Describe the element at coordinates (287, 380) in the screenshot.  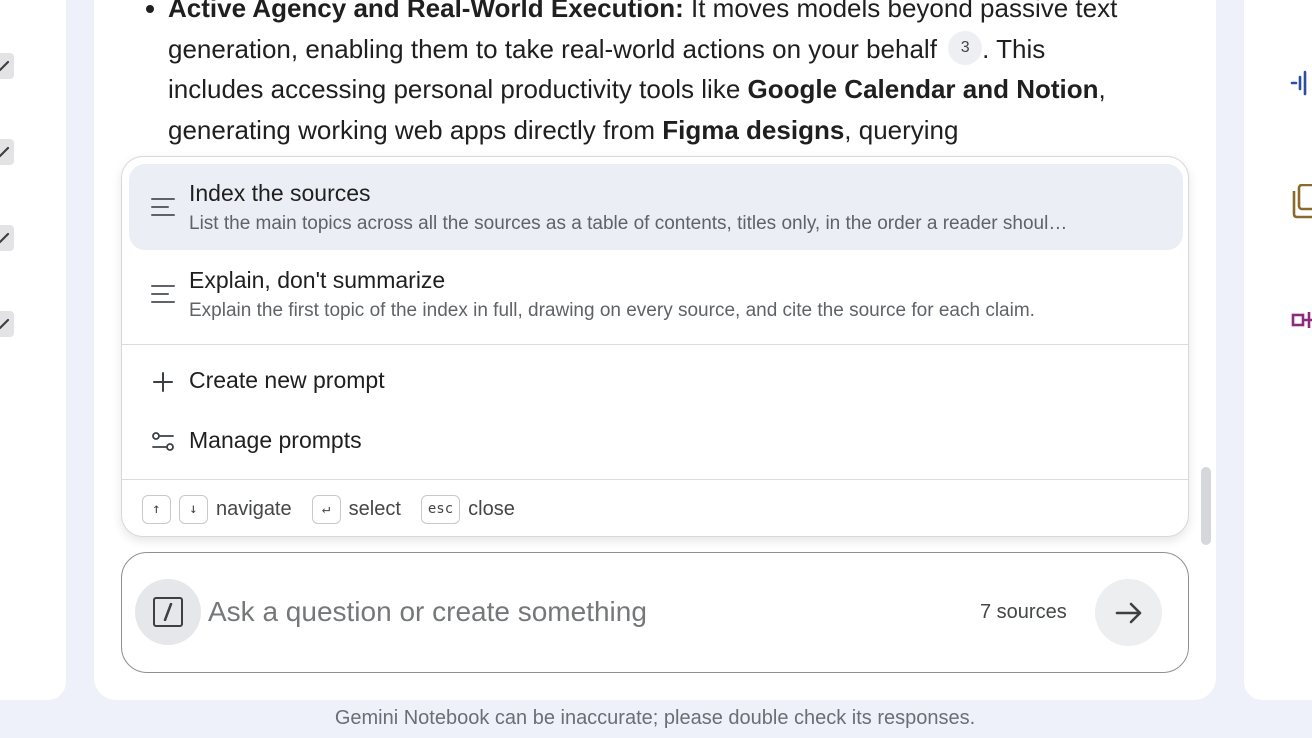
I see `create-prompt-label: Create new prompt` at that location.